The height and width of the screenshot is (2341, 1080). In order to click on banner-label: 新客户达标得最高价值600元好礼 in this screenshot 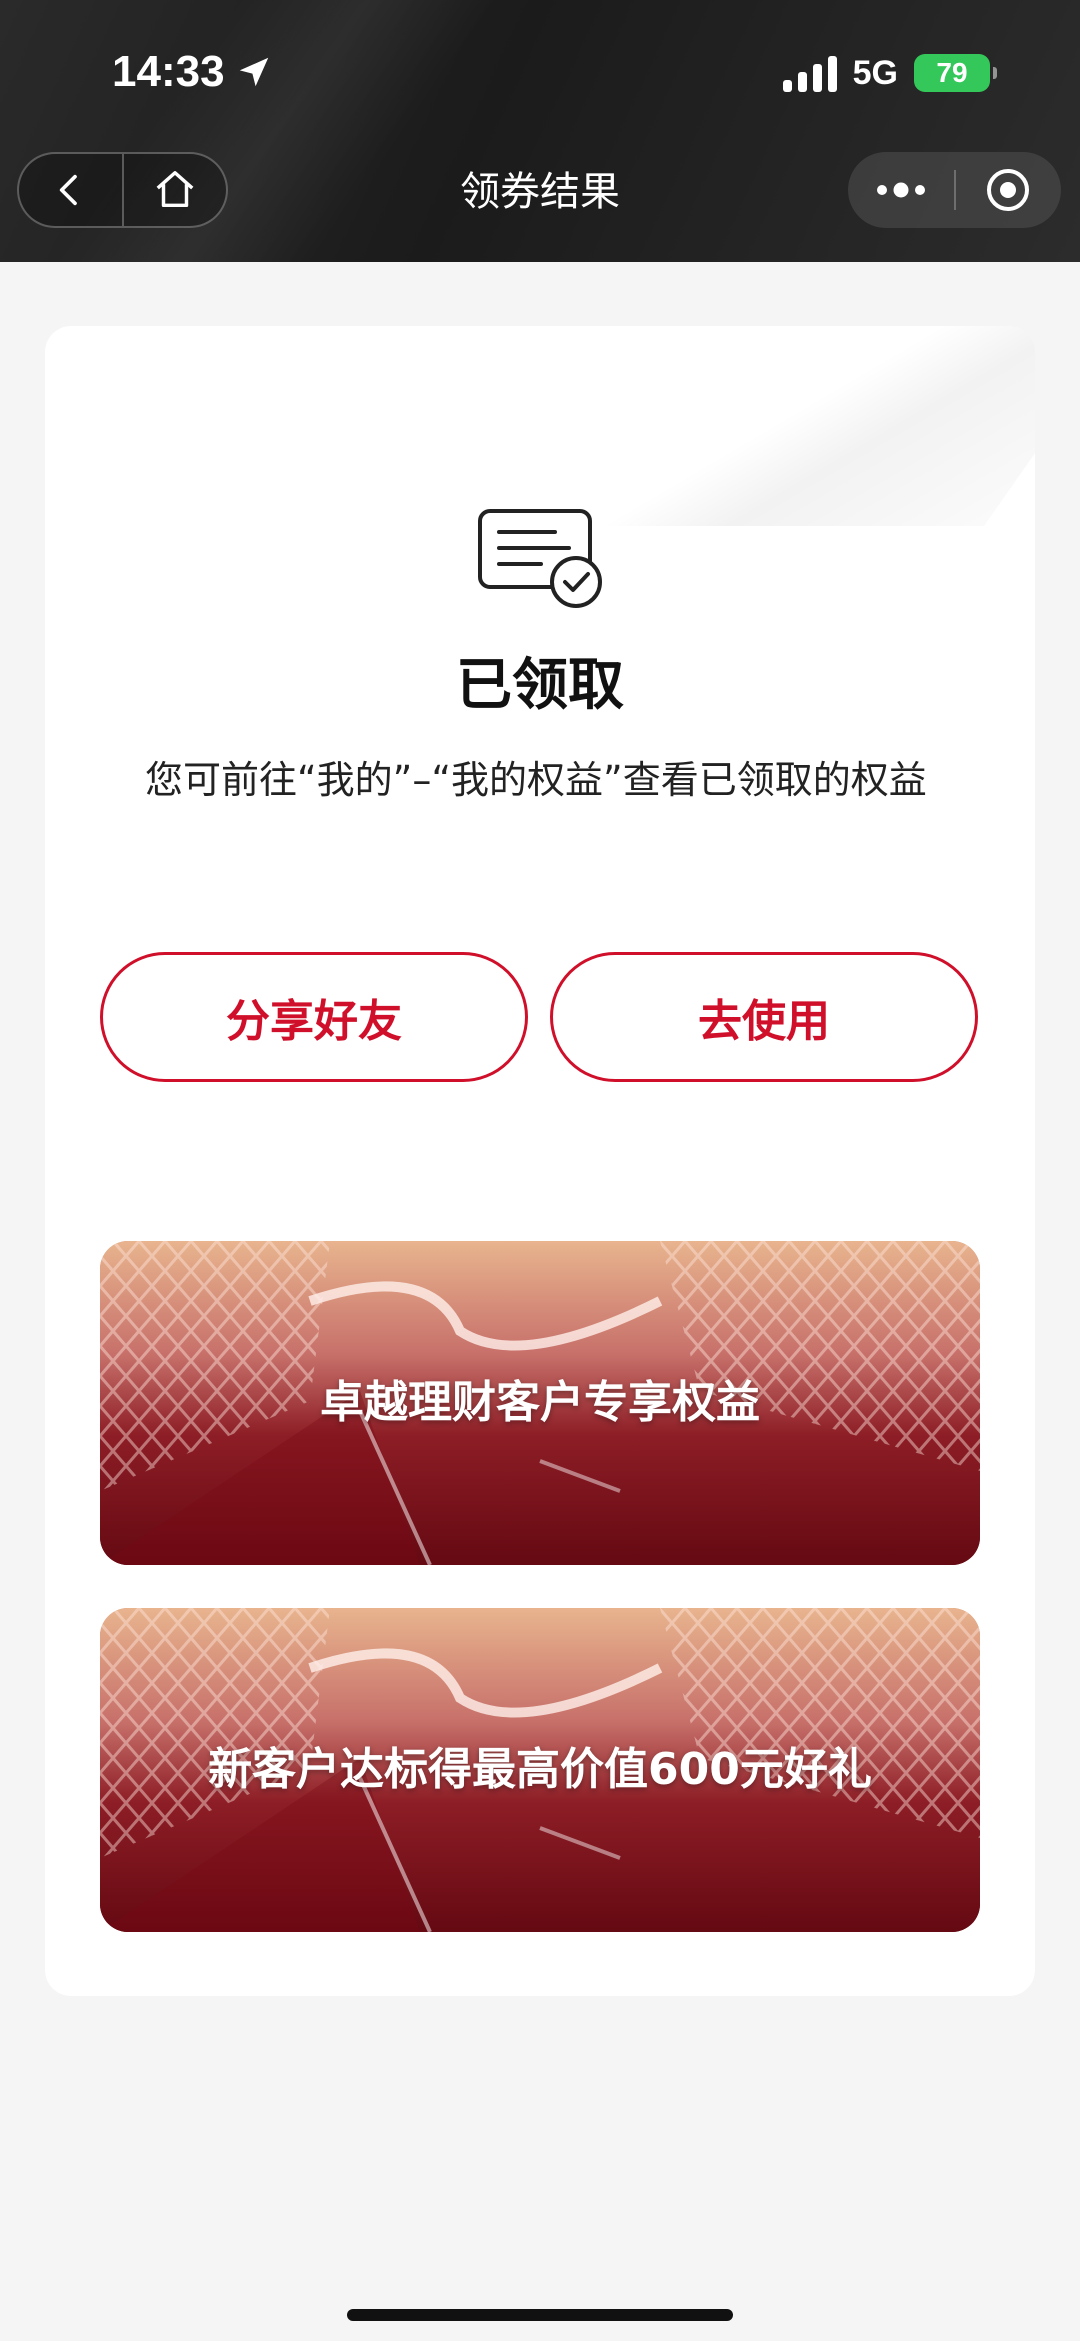, I will do `click(540, 1769)`.